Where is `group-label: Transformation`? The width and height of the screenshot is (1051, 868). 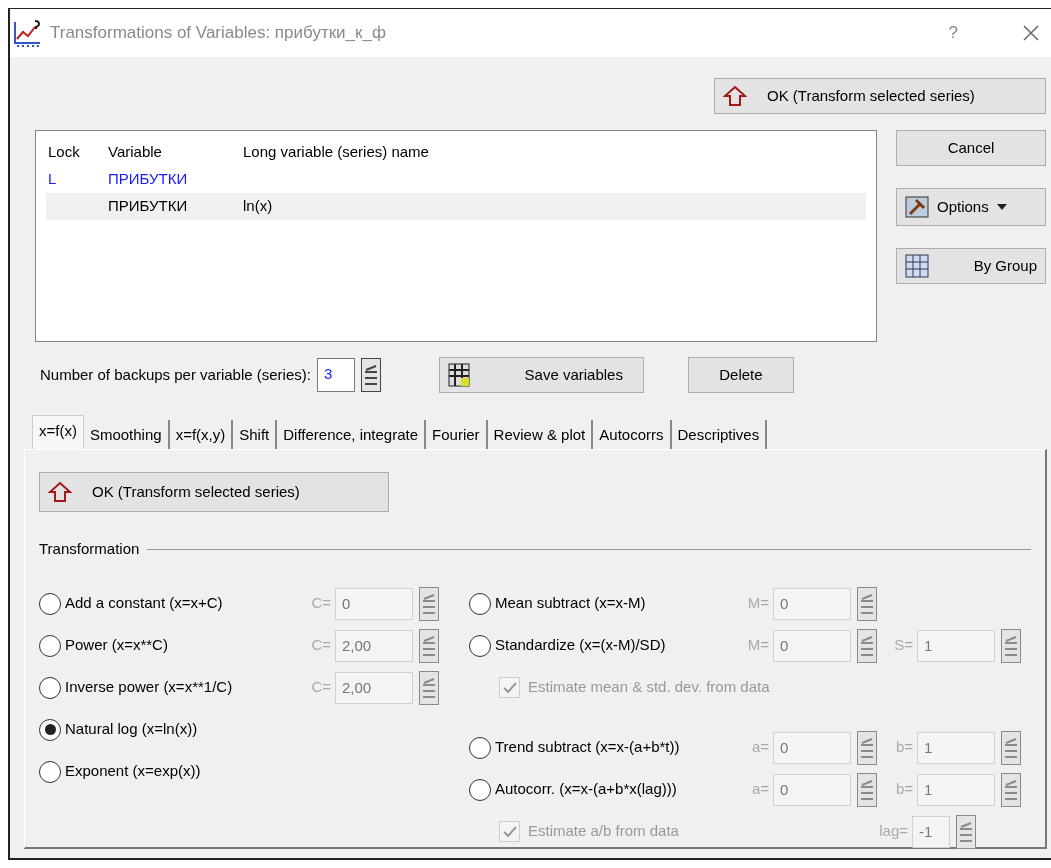
group-label: Transformation is located at coordinates (89, 549).